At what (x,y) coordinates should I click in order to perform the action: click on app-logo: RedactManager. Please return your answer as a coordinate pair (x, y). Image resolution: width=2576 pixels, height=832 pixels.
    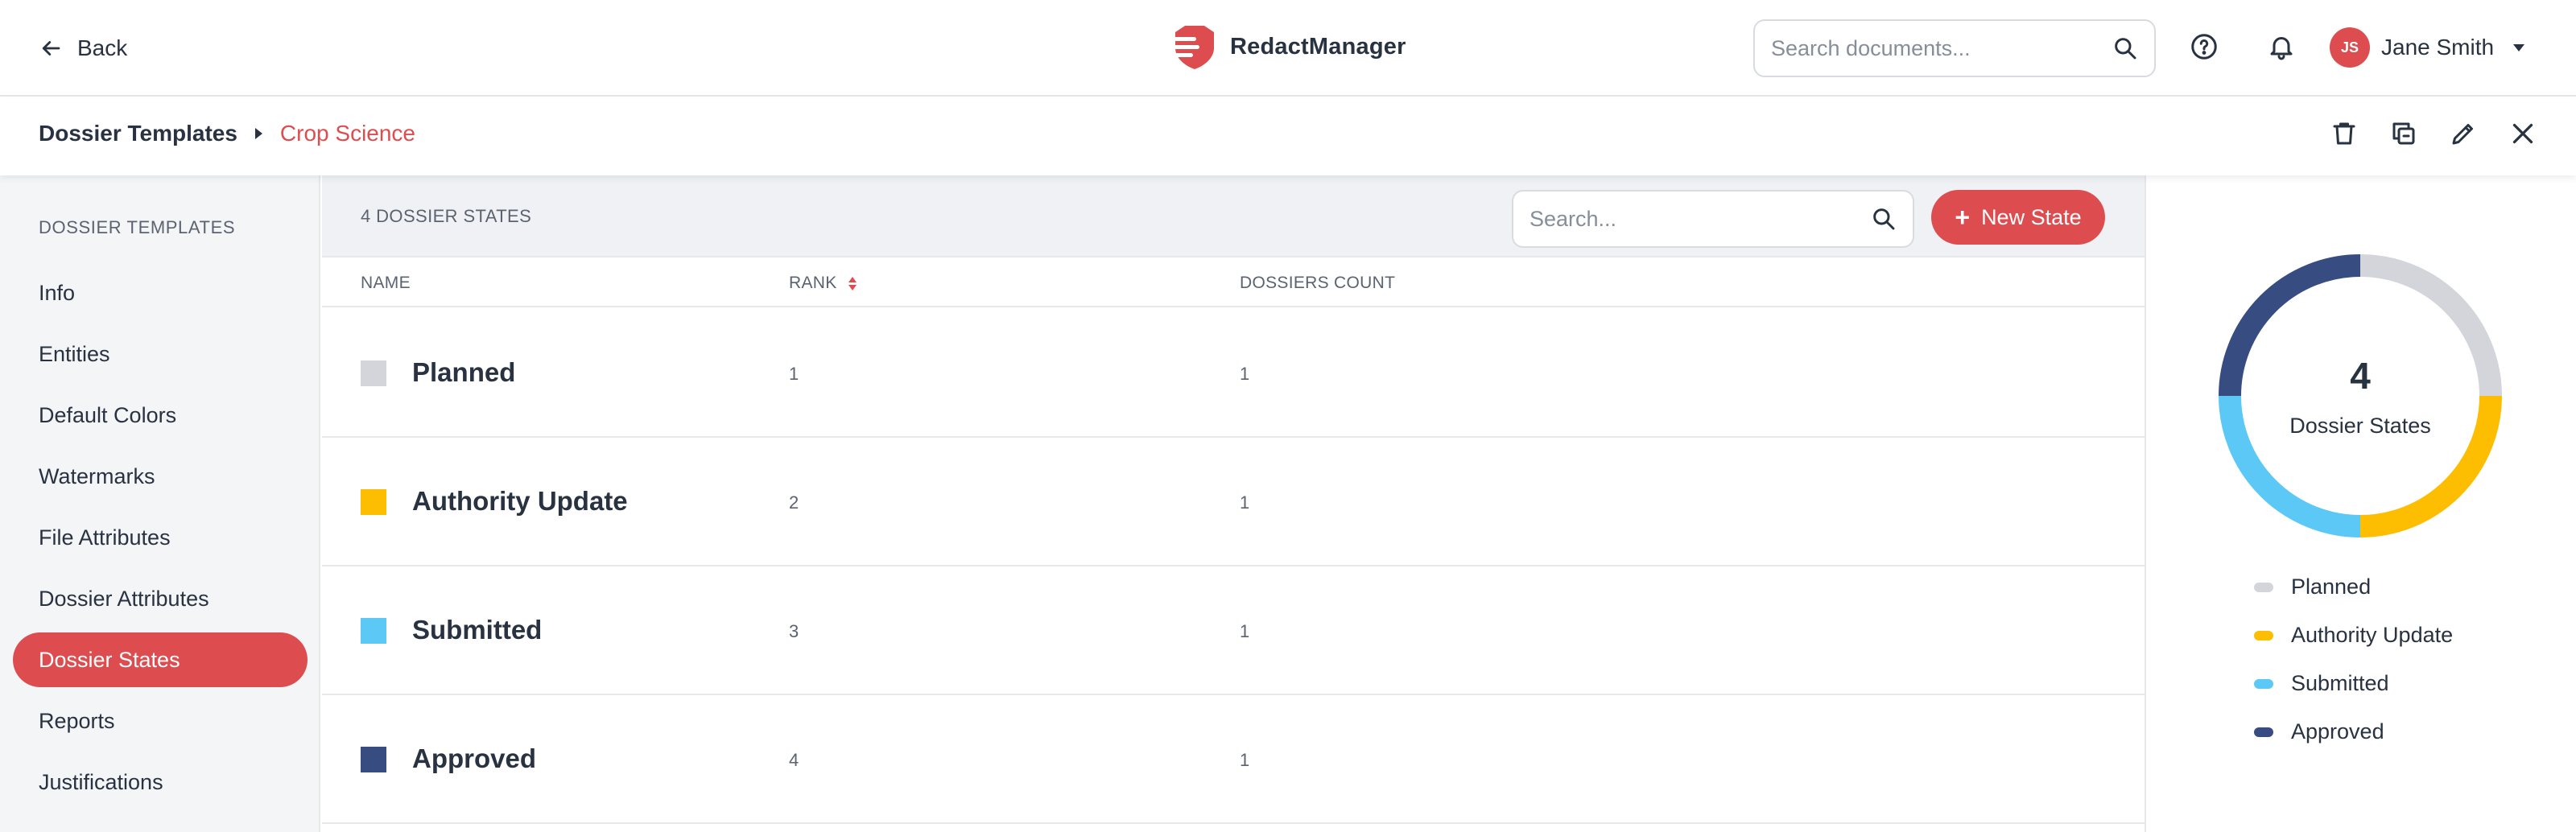
    Looking at the image, I should click on (1289, 47).